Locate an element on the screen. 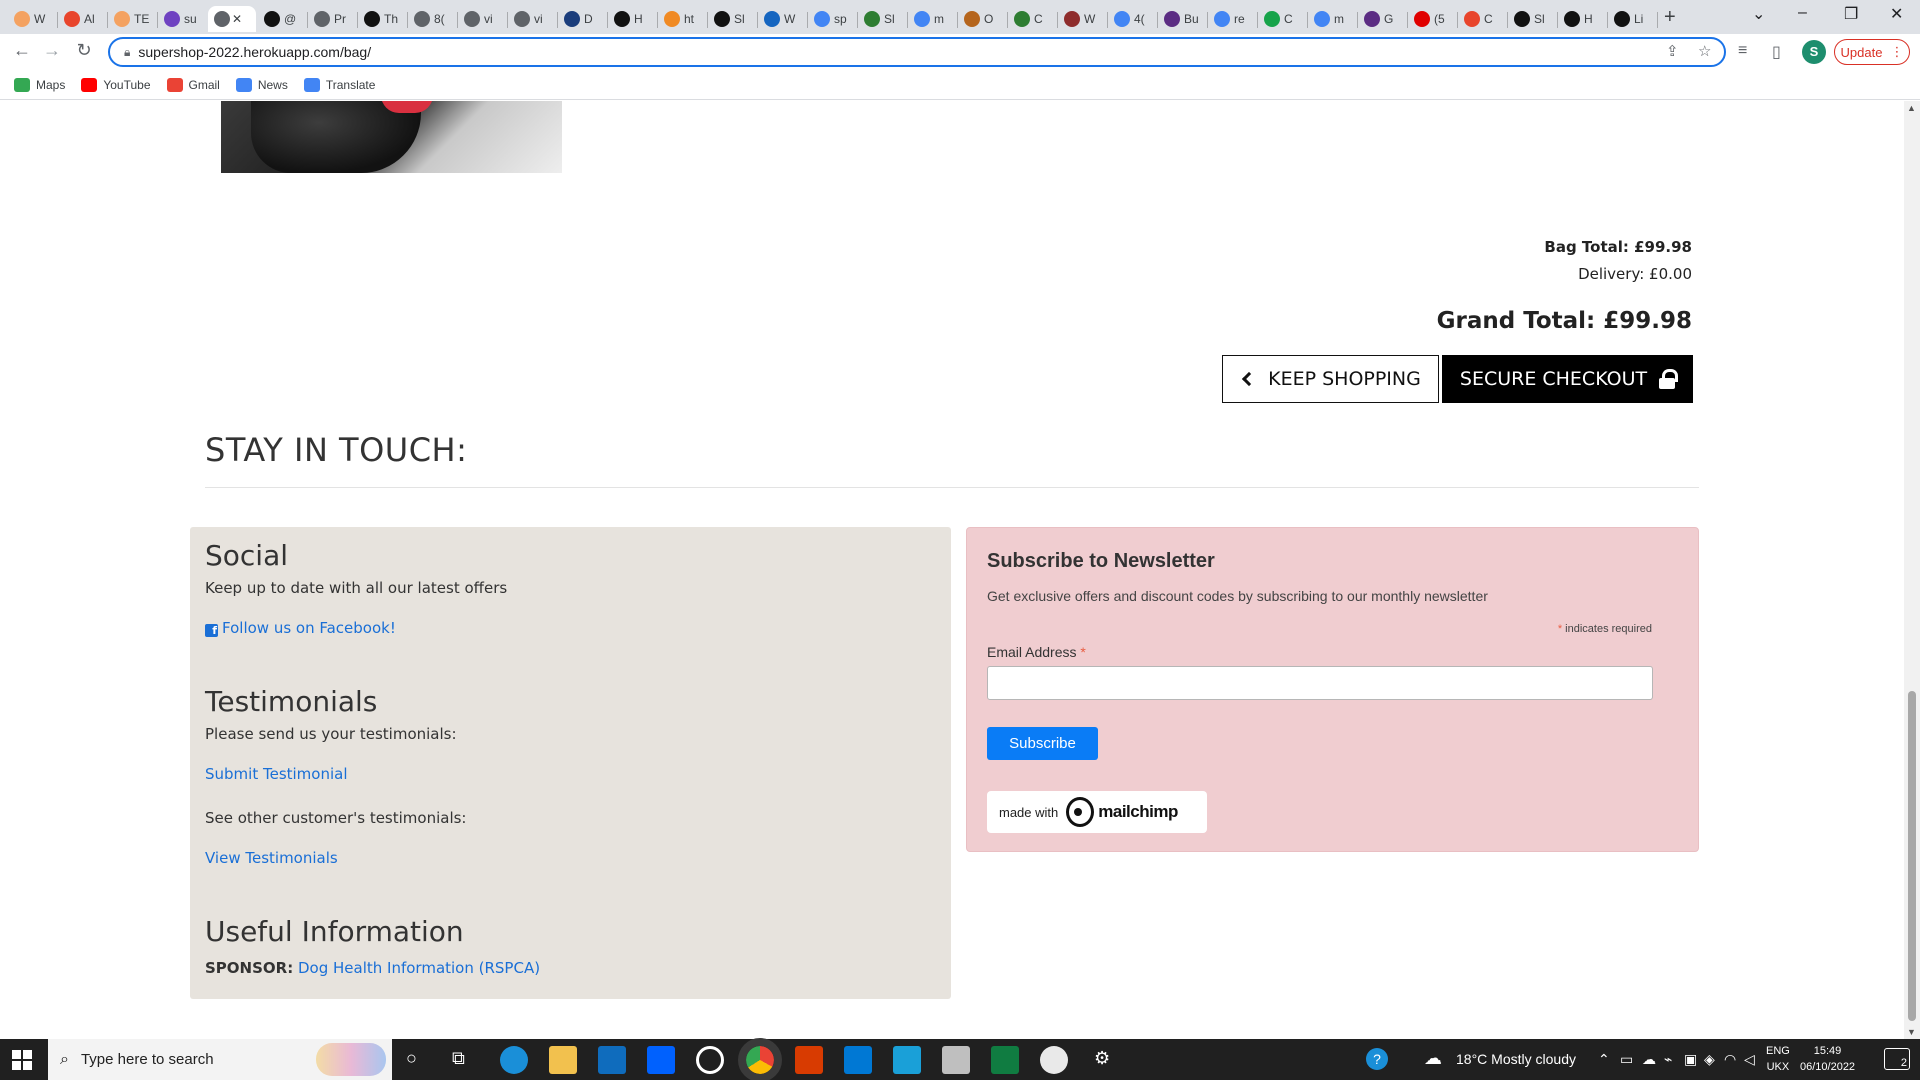 The height and width of the screenshot is (1080, 1920). bookmark-star-icon: ☆ is located at coordinates (1704, 51).